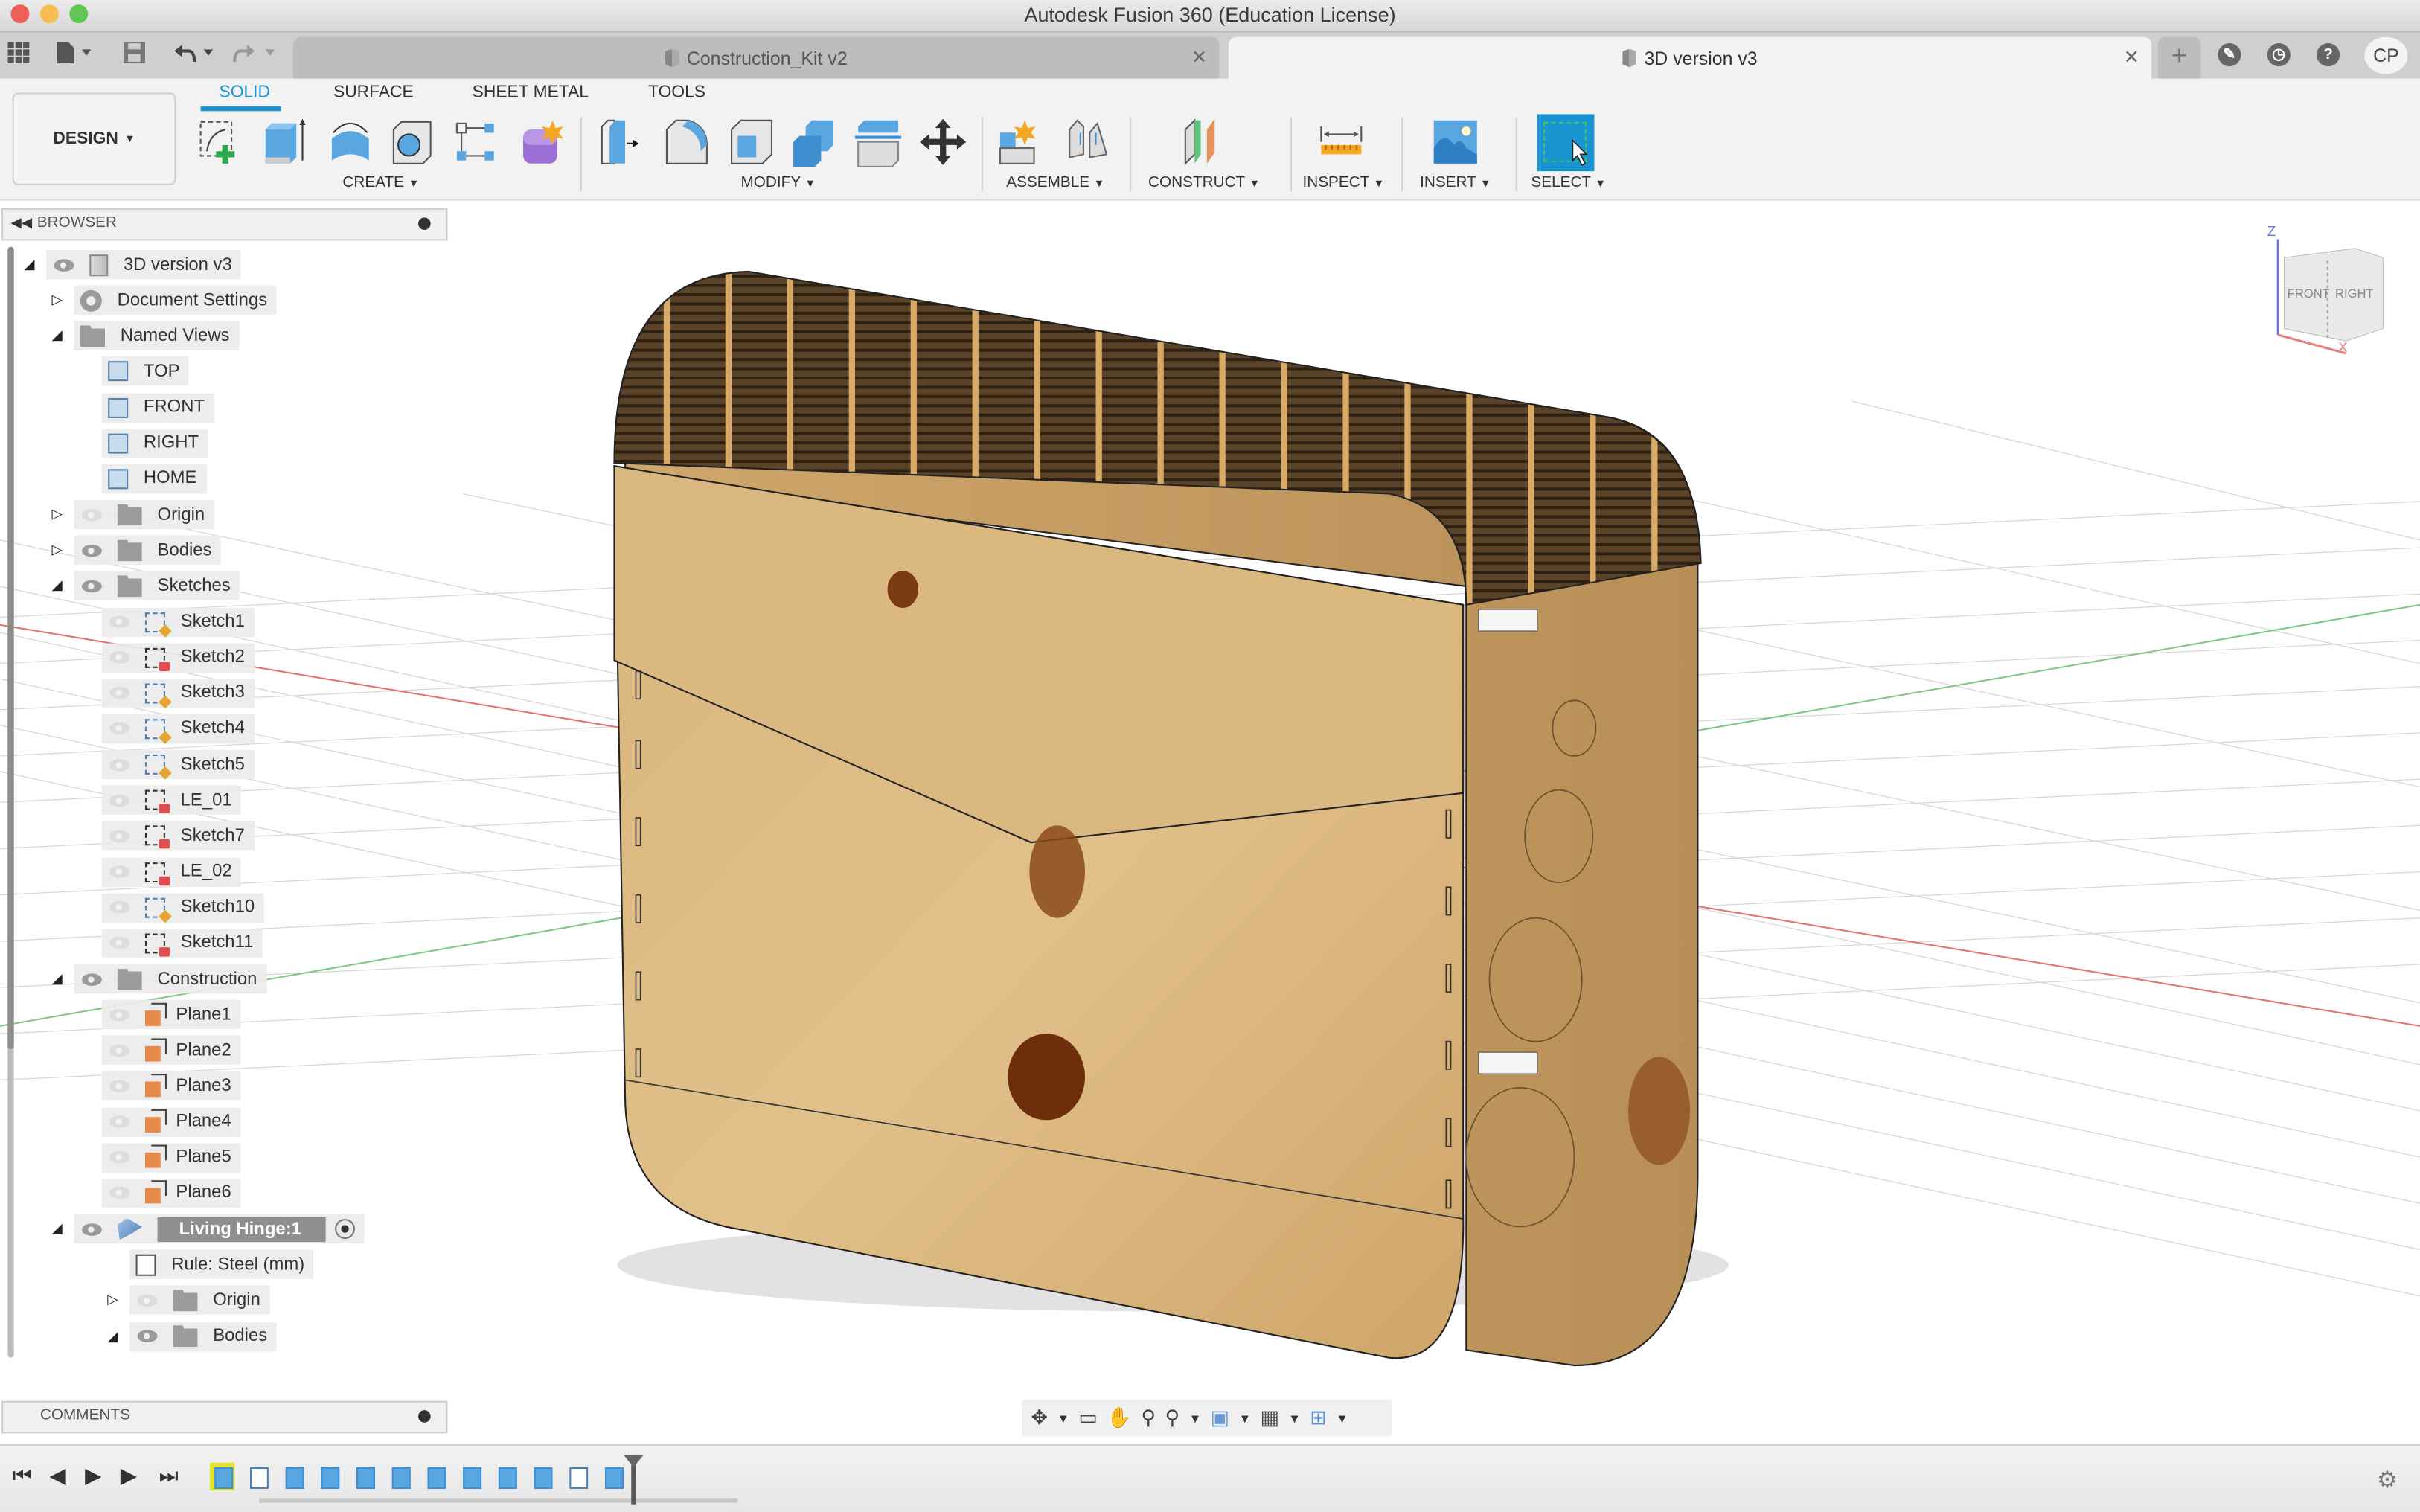 This screenshot has height=1512, width=2420. Describe the element at coordinates (157, 586) in the screenshot. I see `browser-node-body: Sketches` at that location.